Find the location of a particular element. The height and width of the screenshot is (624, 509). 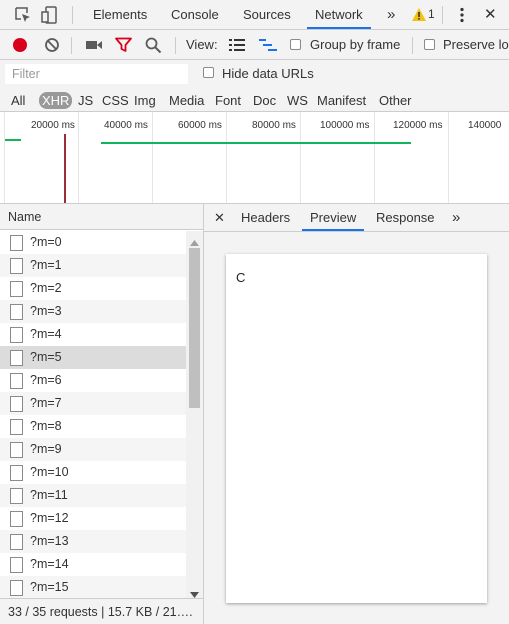

group-by-frame-checkbox is located at coordinates (295, 44).